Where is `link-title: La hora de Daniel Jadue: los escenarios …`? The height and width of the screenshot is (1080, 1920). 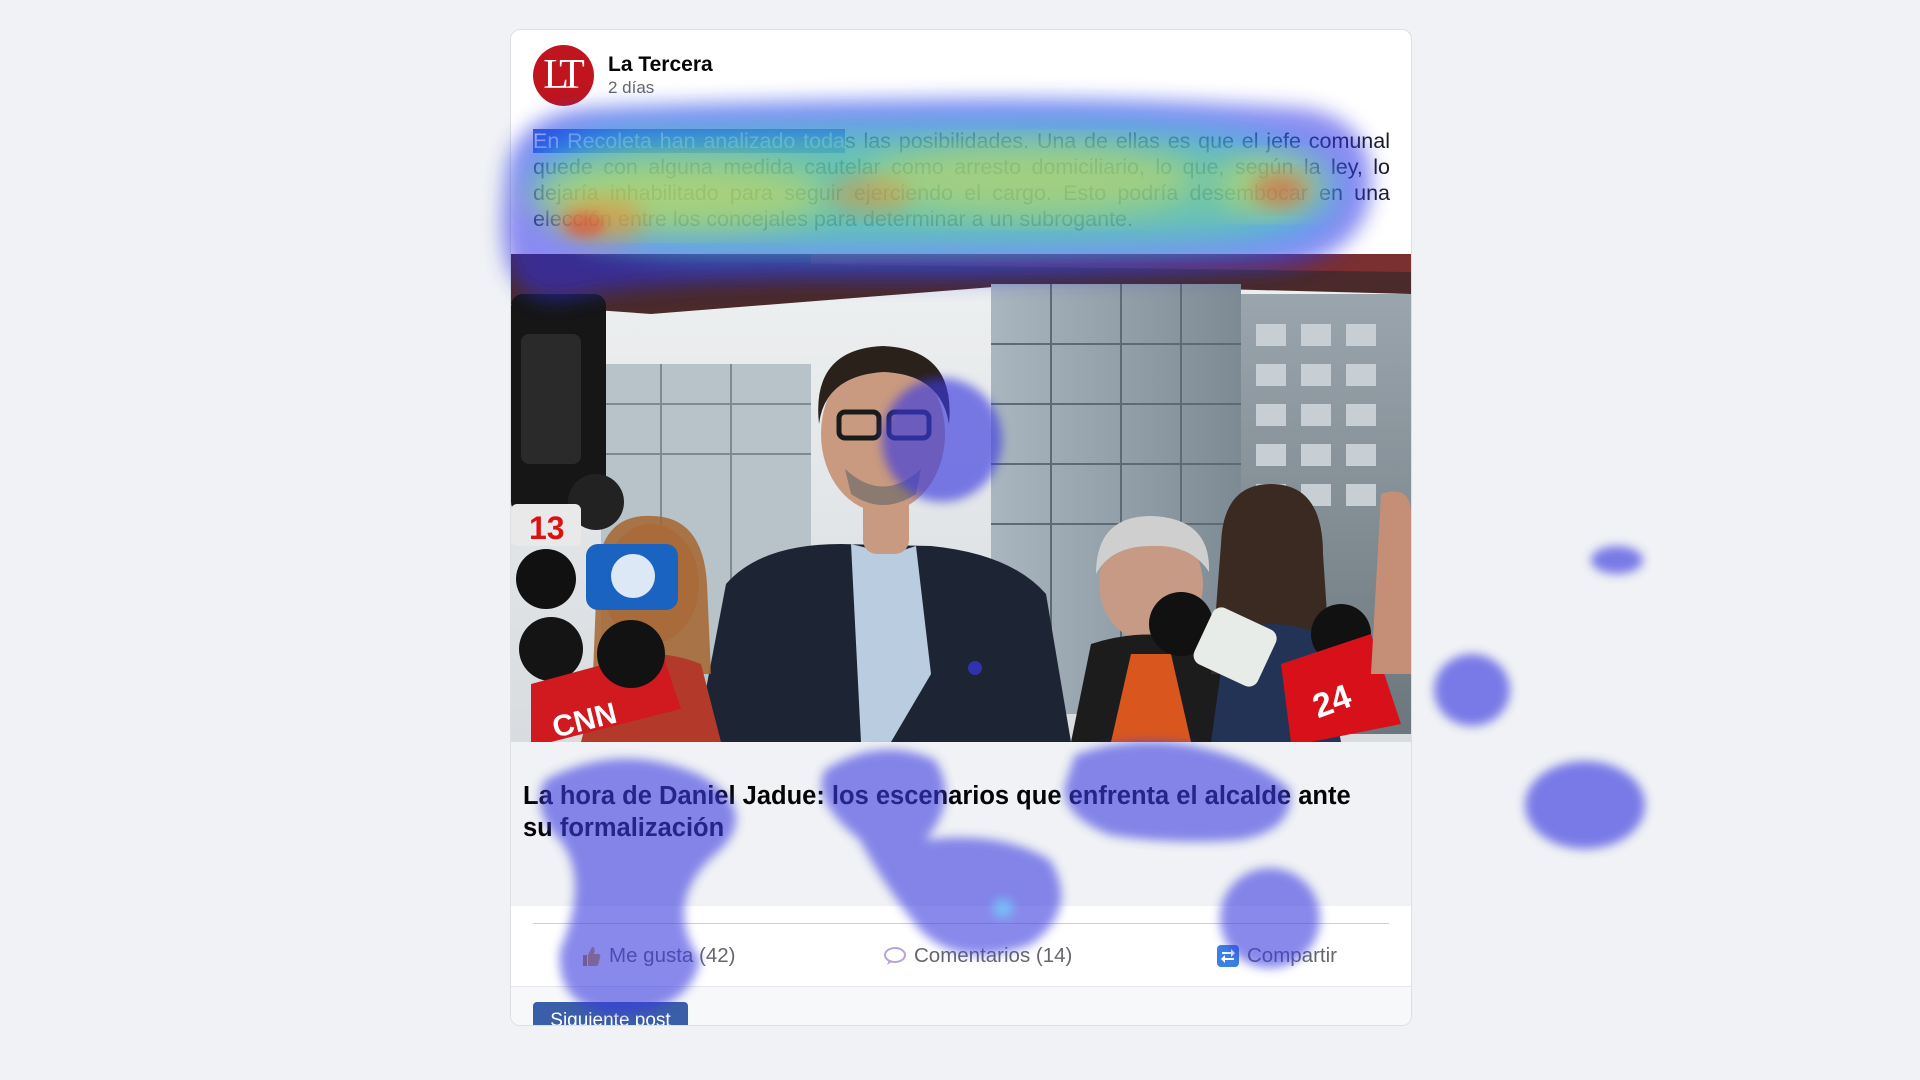
link-title: La hora de Daniel Jadue: los escenarios … is located at coordinates (953, 812).